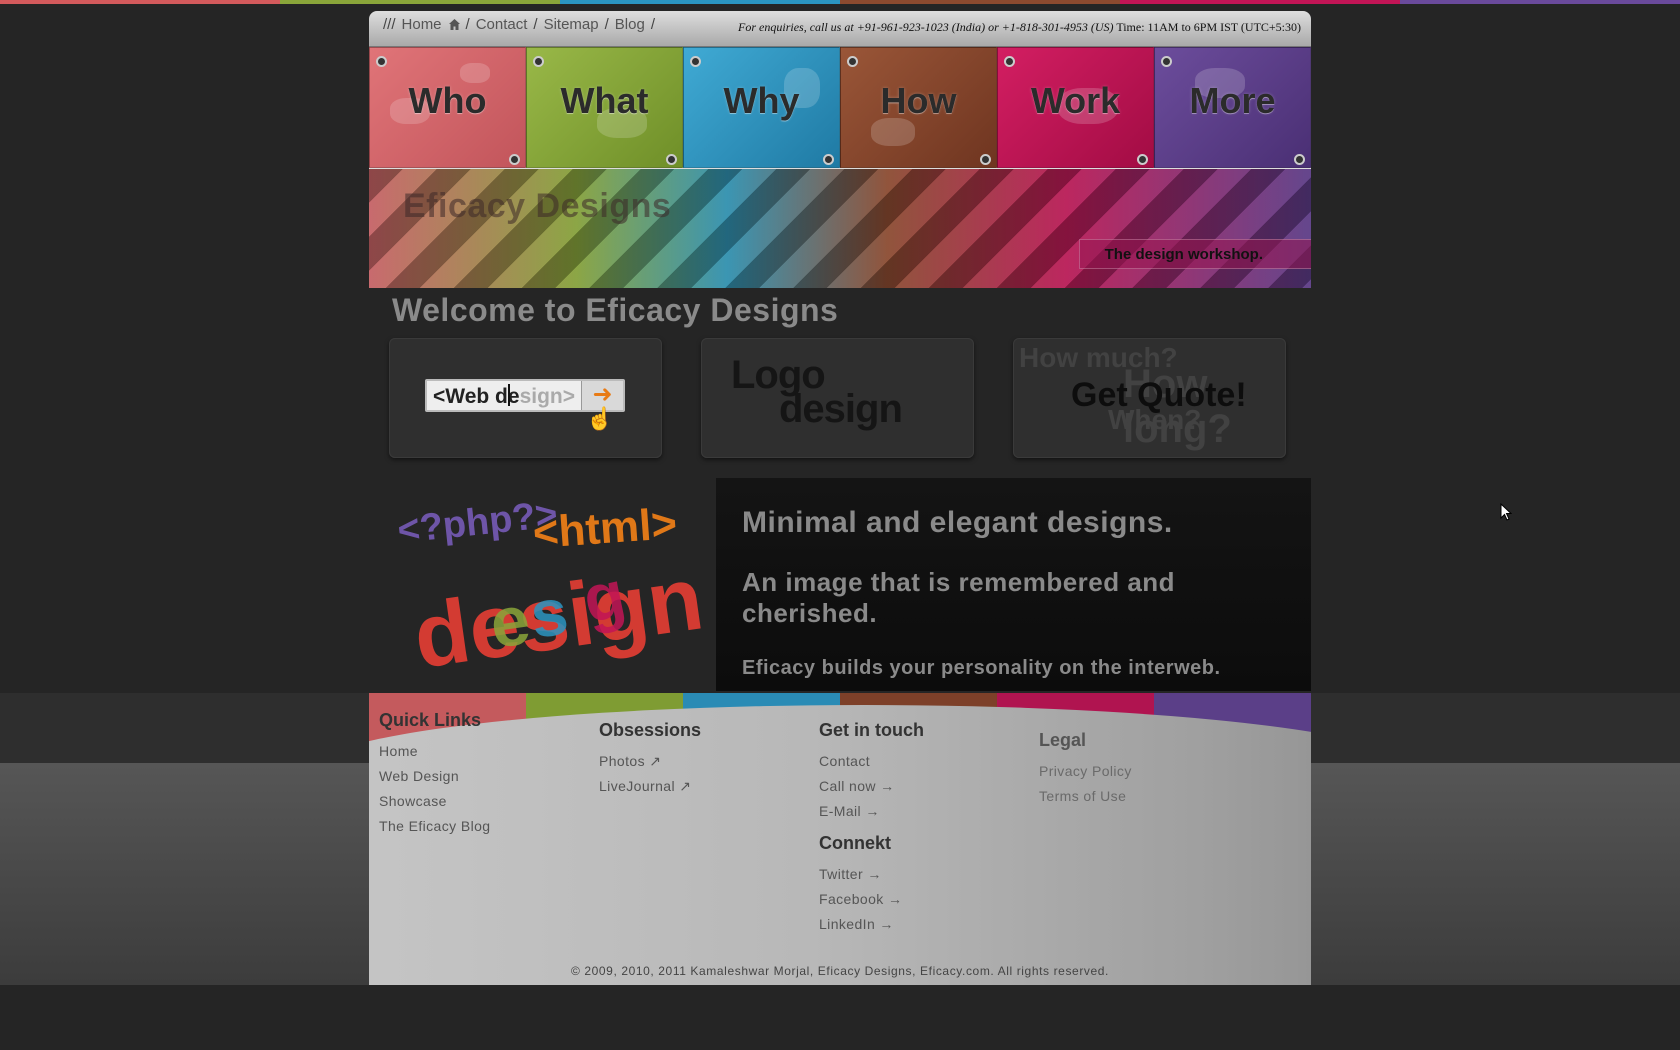  I want to click on footer-link-privacy: Privacy Policy, so click(1085, 771).